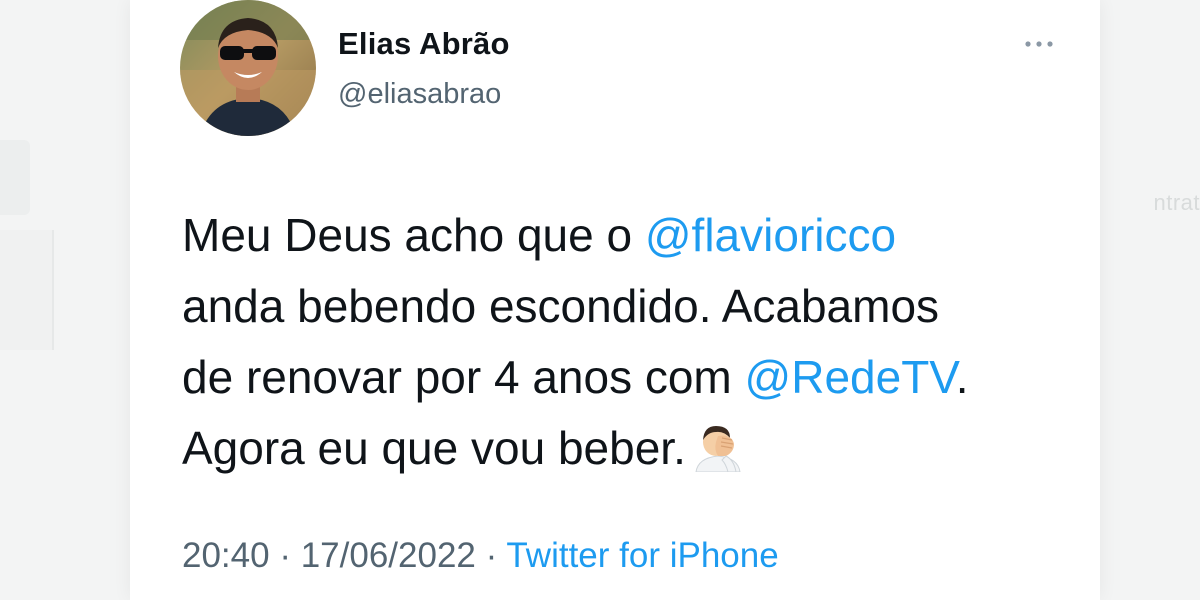 The height and width of the screenshot is (600, 1200). I want to click on tweet-line: Agora eu que vou beber., so click(632, 448).